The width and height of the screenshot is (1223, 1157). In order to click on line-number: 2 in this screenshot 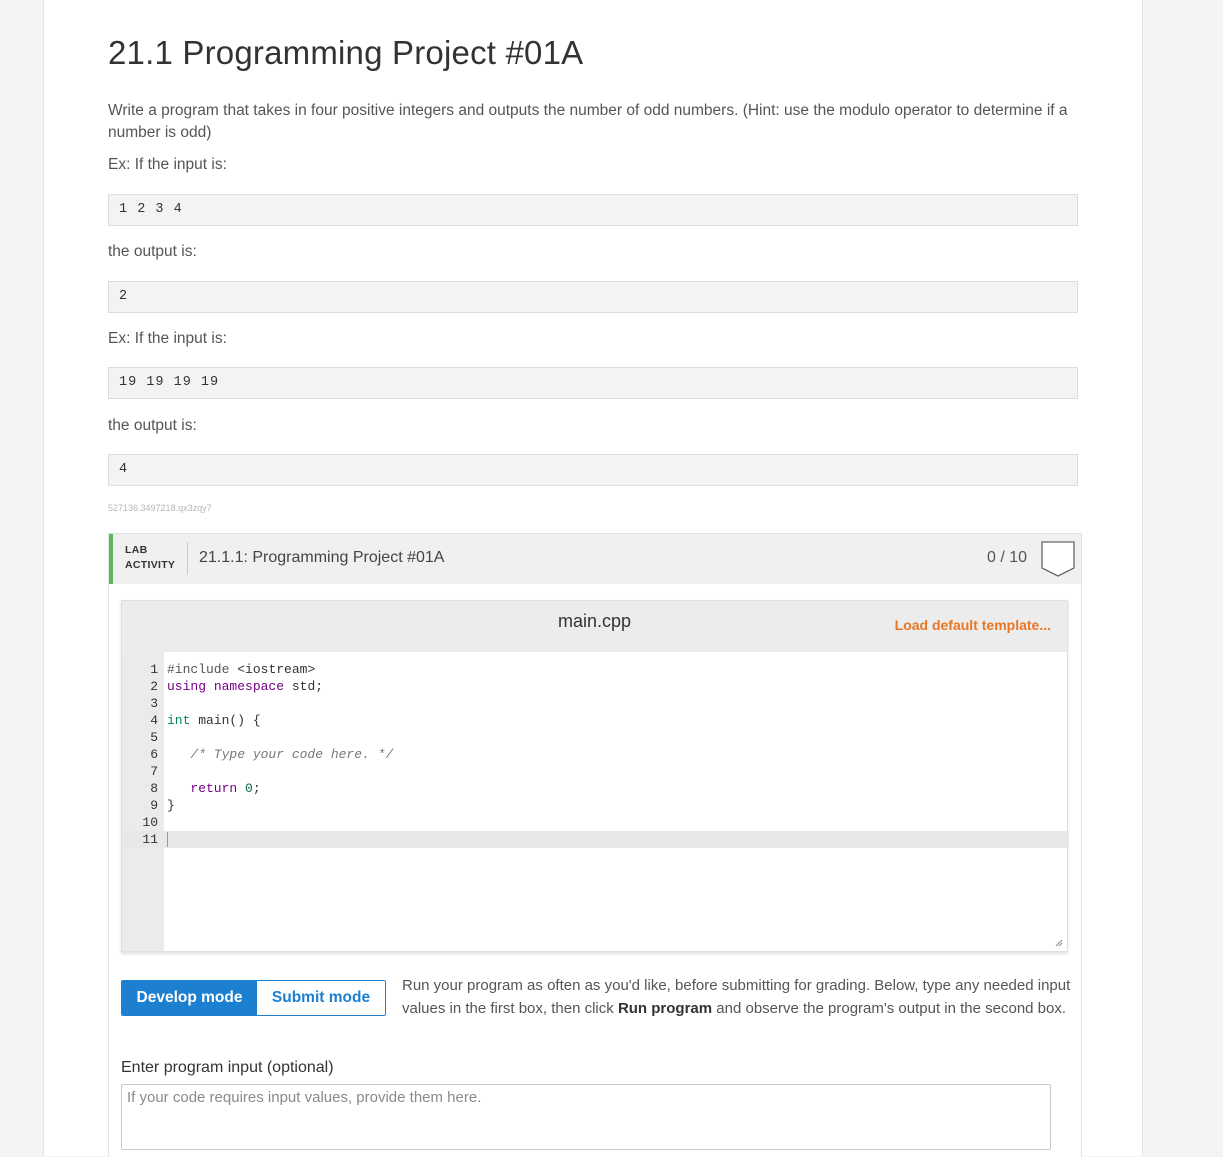, I will do `click(154, 686)`.